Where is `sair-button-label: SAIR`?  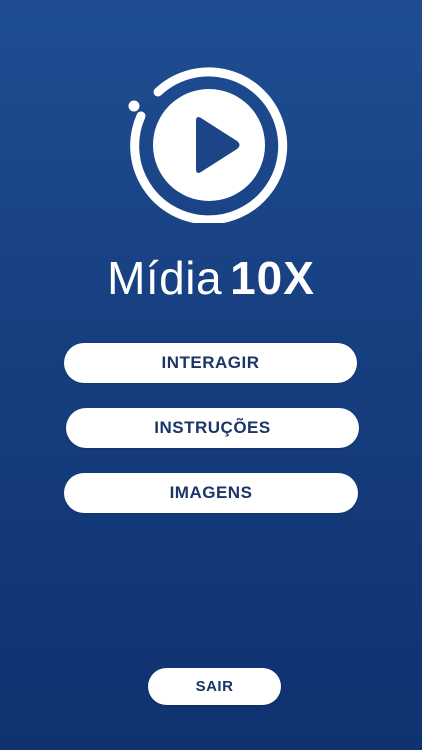 sair-button-label: SAIR is located at coordinates (214, 686).